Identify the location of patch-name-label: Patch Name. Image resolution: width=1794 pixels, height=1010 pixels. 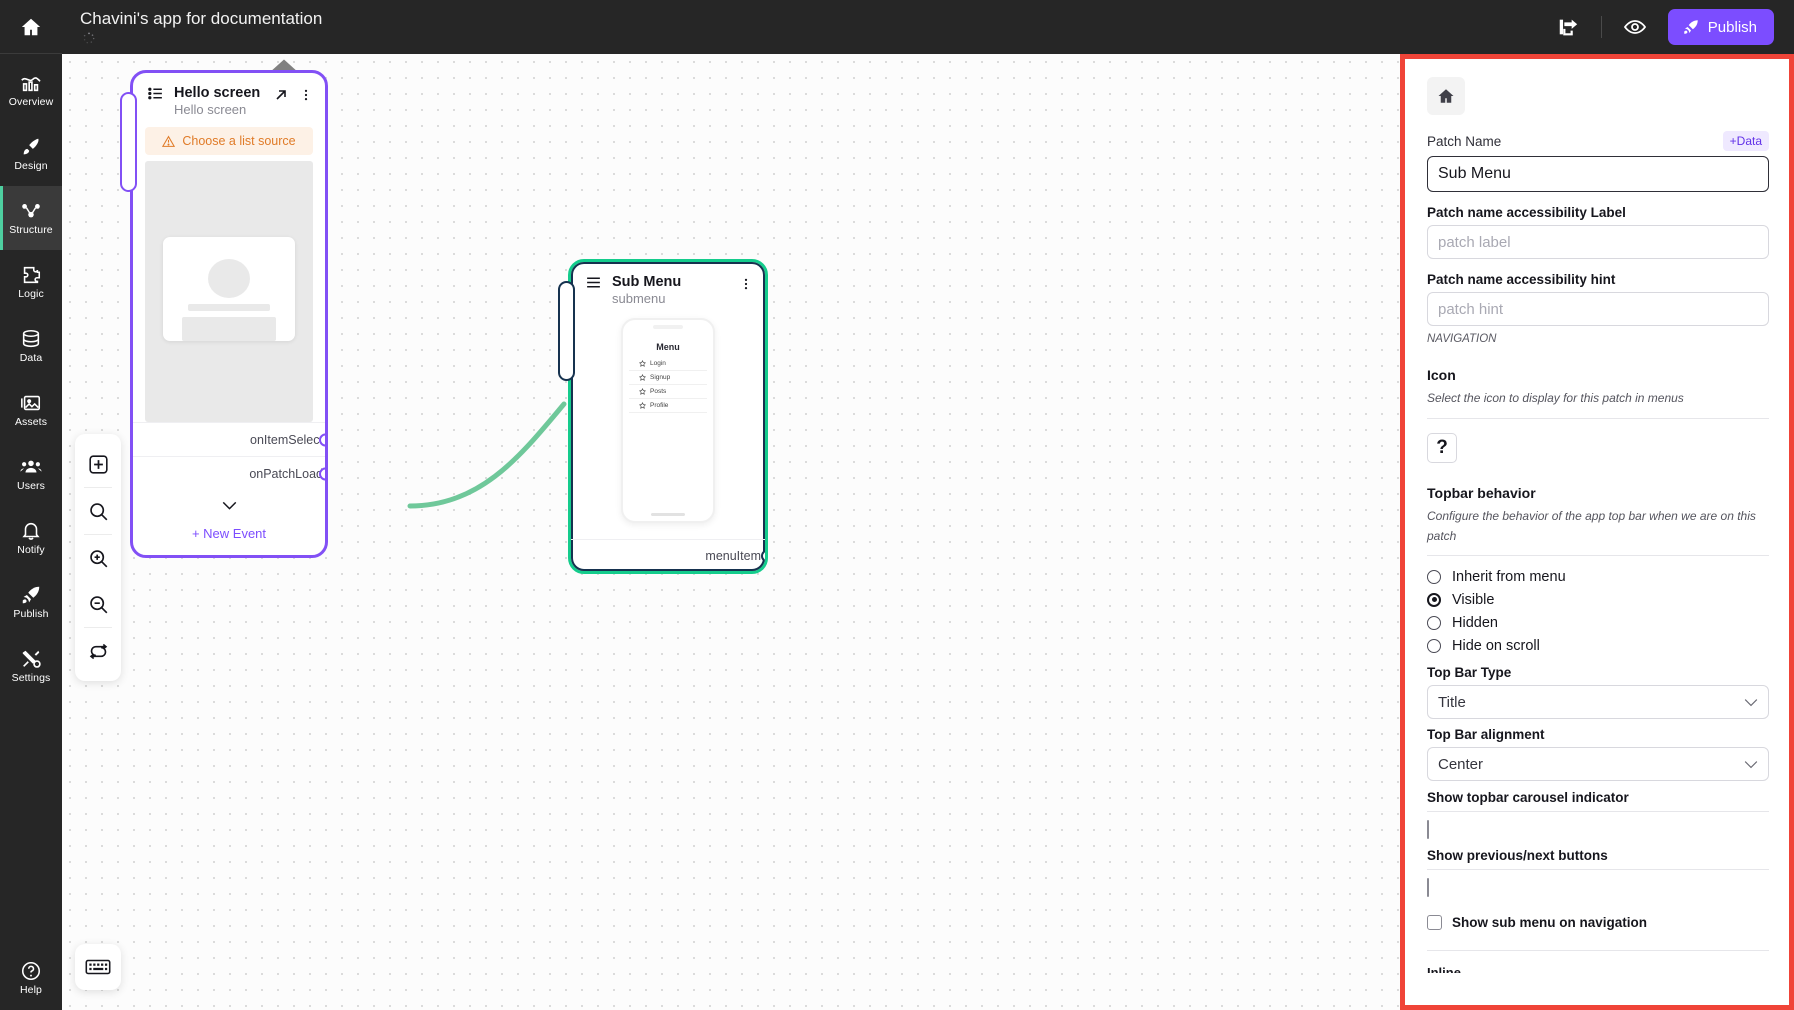
(1464, 141).